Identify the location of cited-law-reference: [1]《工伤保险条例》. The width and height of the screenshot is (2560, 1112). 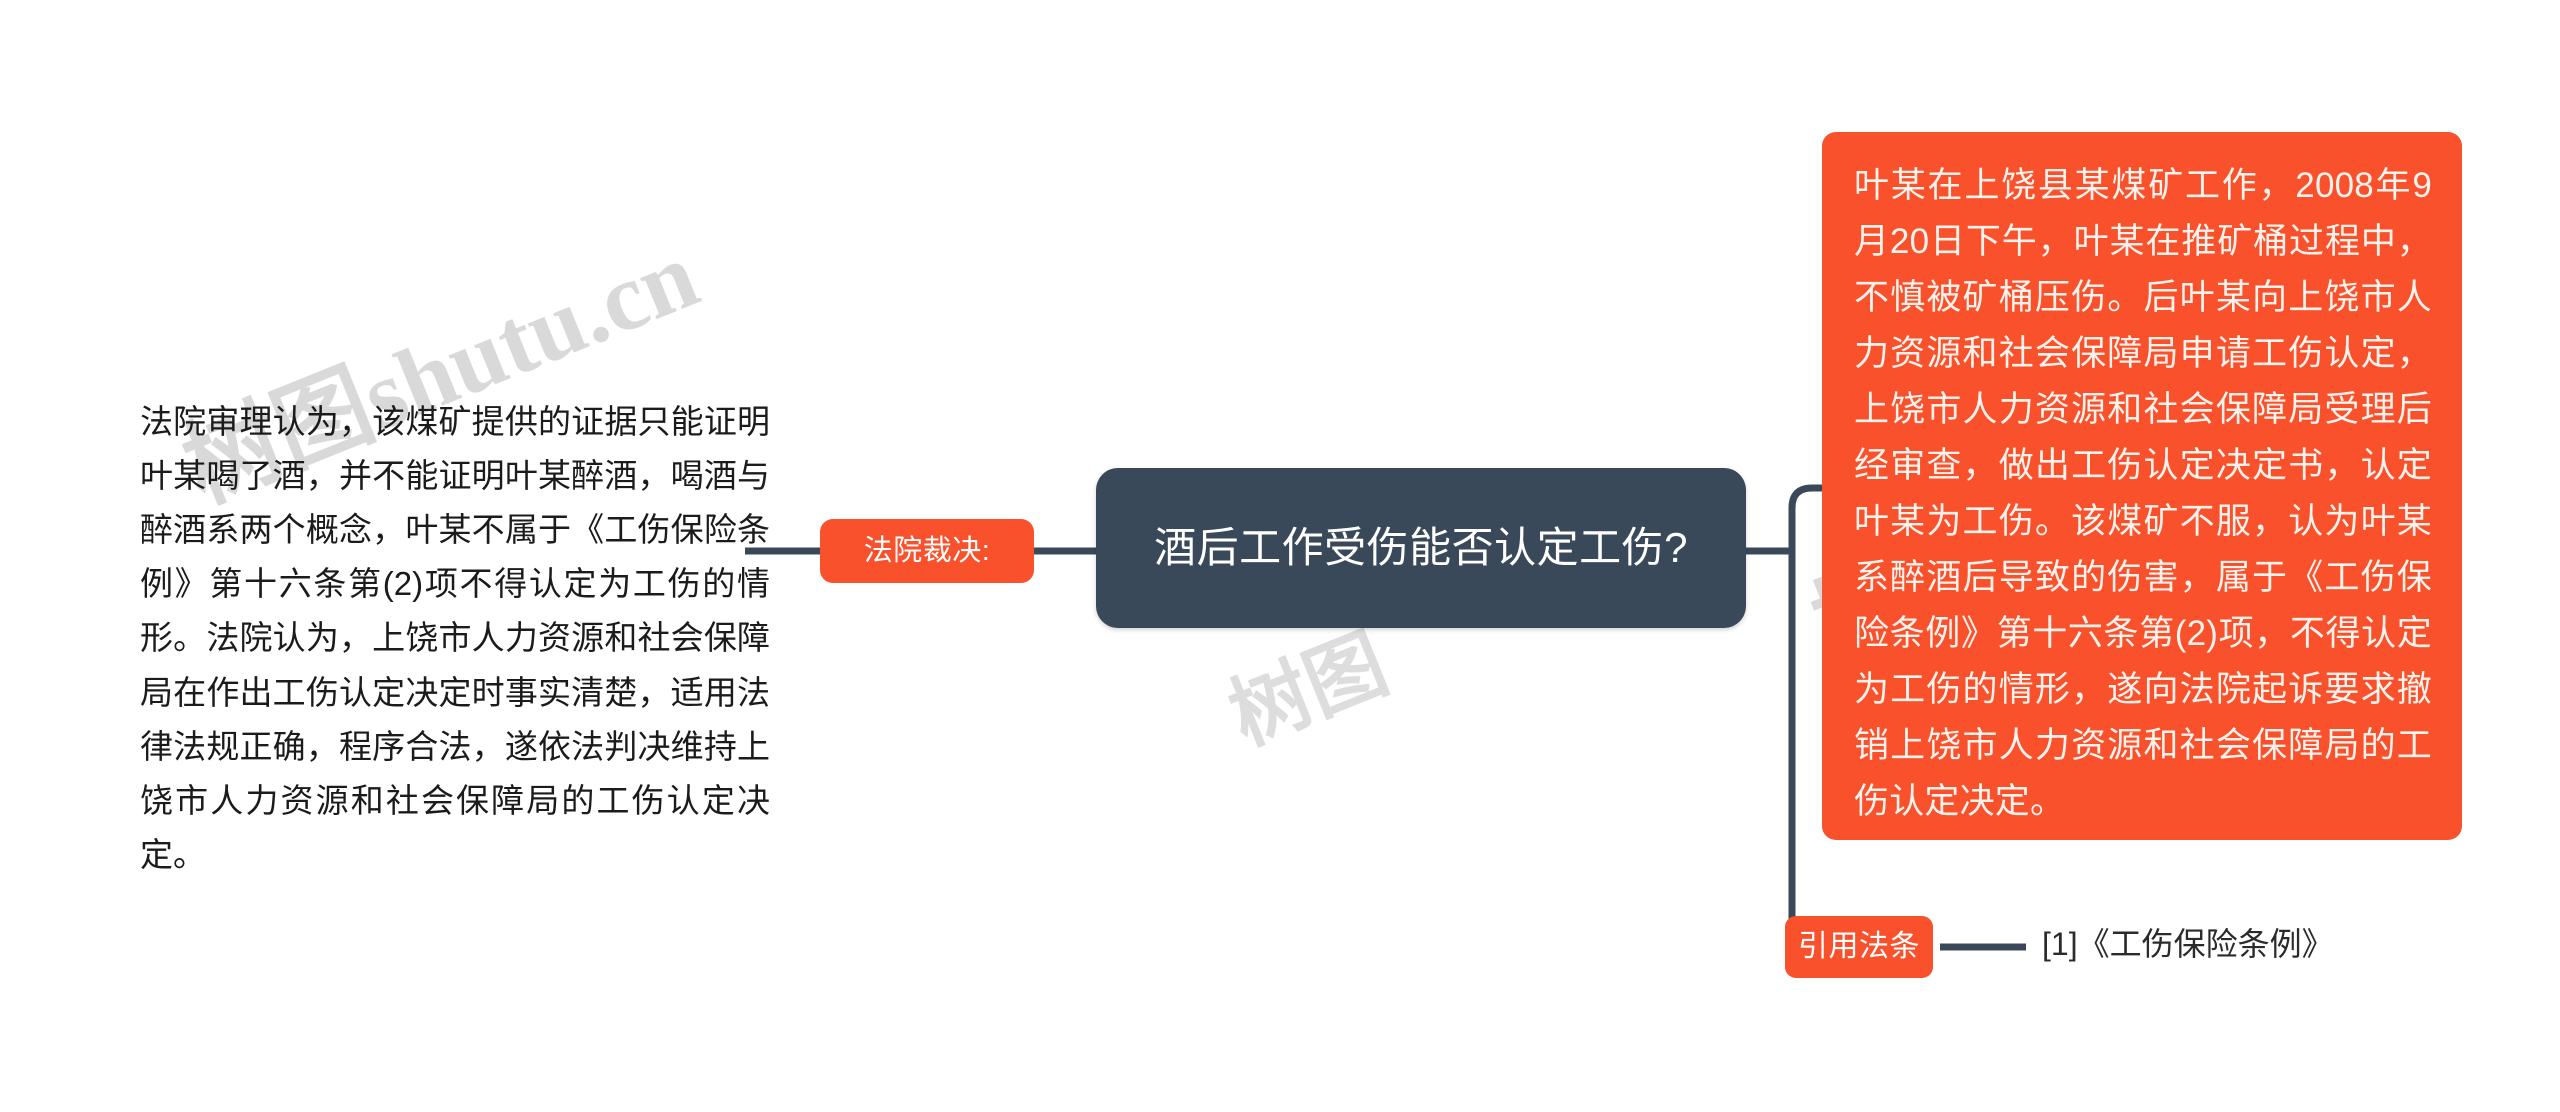
(2277, 944).